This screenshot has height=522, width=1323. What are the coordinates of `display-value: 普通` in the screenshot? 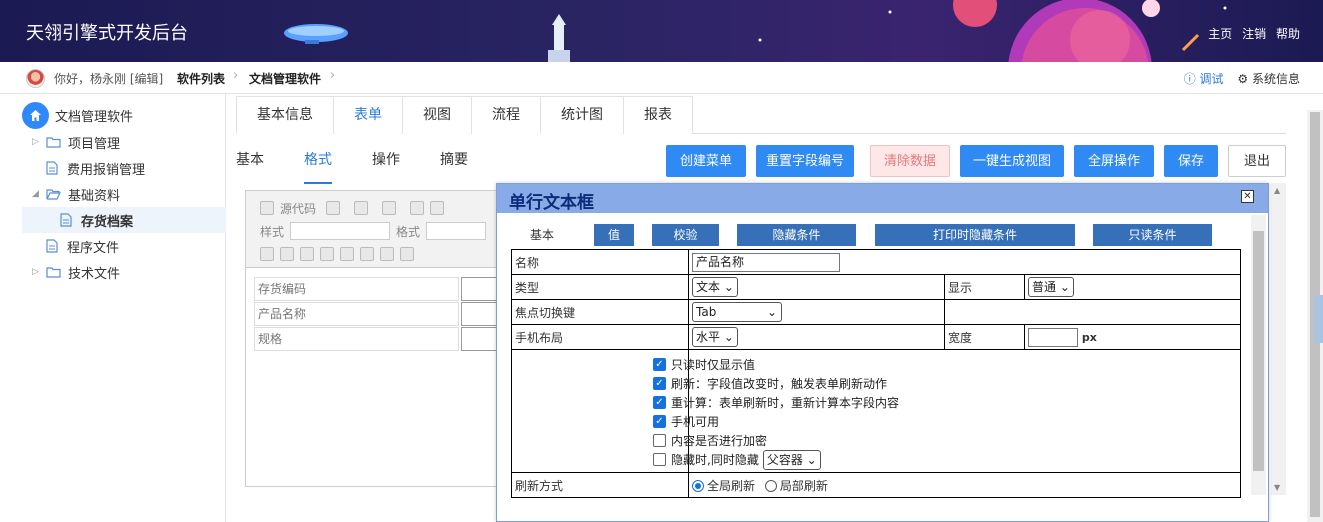 It's located at (1044, 287).